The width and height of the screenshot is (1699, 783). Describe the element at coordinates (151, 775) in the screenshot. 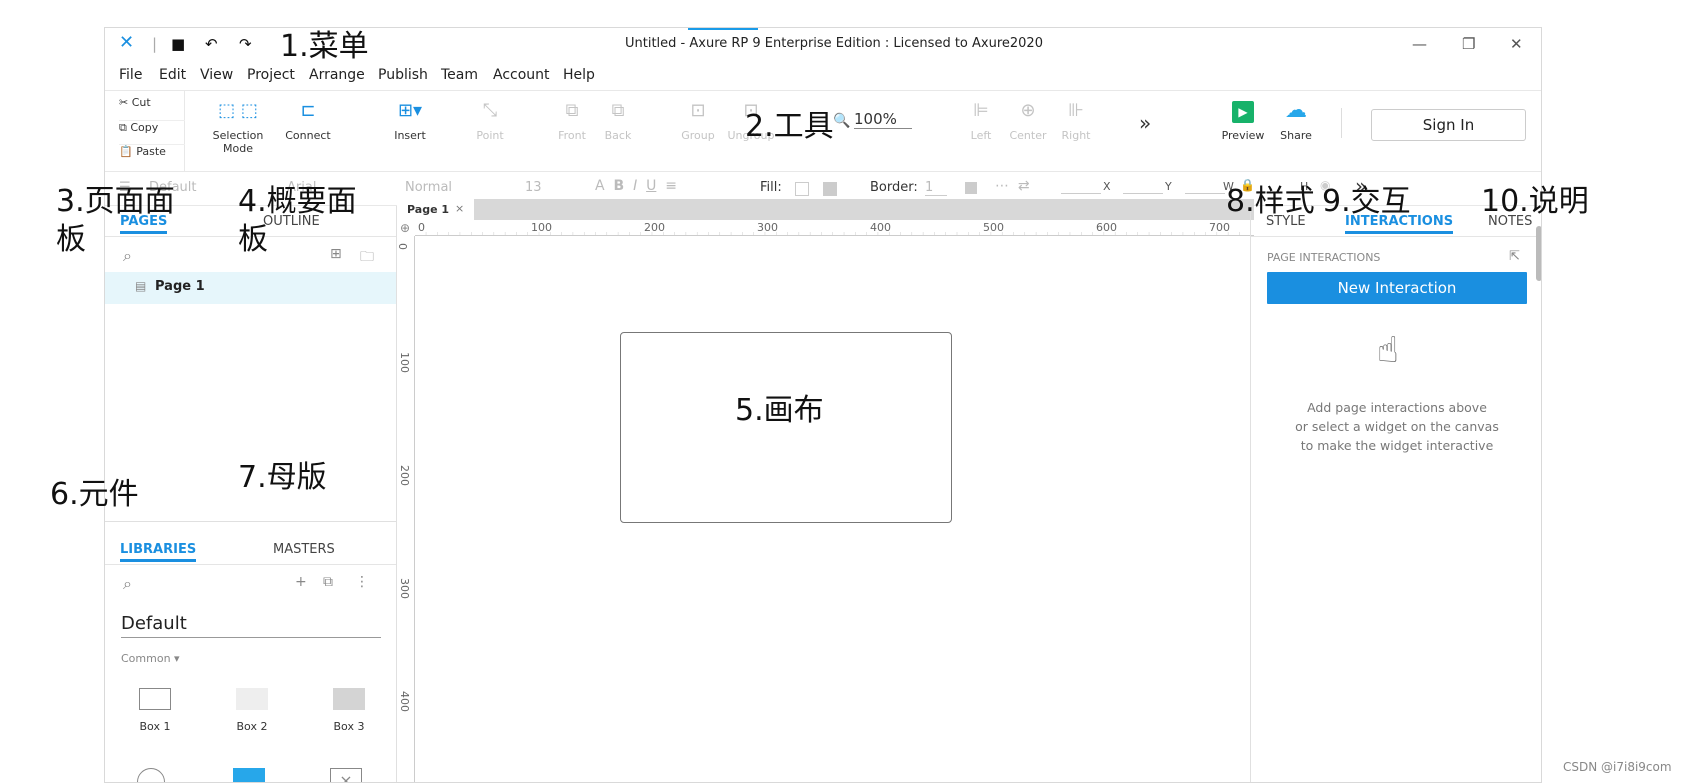

I see `ellipse-widget-icon` at that location.